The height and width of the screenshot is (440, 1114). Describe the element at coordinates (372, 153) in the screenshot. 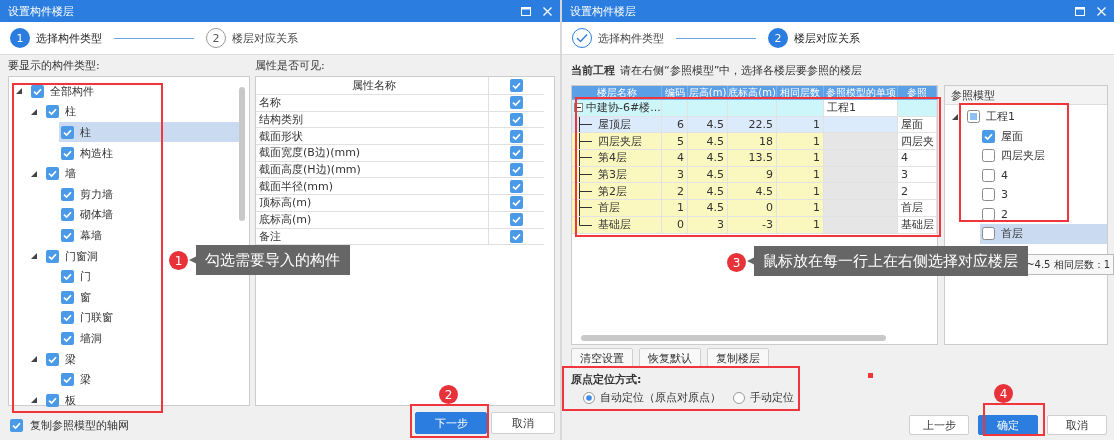

I see `table-cell: 截面宽度(B边)(mm)` at that location.